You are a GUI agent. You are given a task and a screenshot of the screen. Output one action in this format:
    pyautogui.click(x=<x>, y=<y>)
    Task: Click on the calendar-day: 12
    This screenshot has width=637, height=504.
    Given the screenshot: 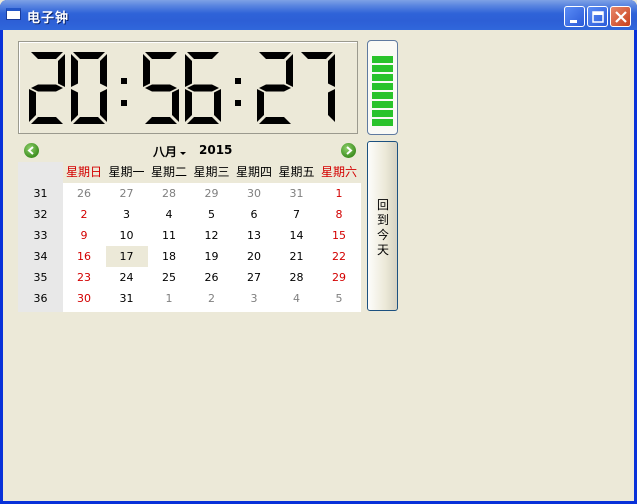 What is the action you would take?
    pyautogui.click(x=212, y=235)
    